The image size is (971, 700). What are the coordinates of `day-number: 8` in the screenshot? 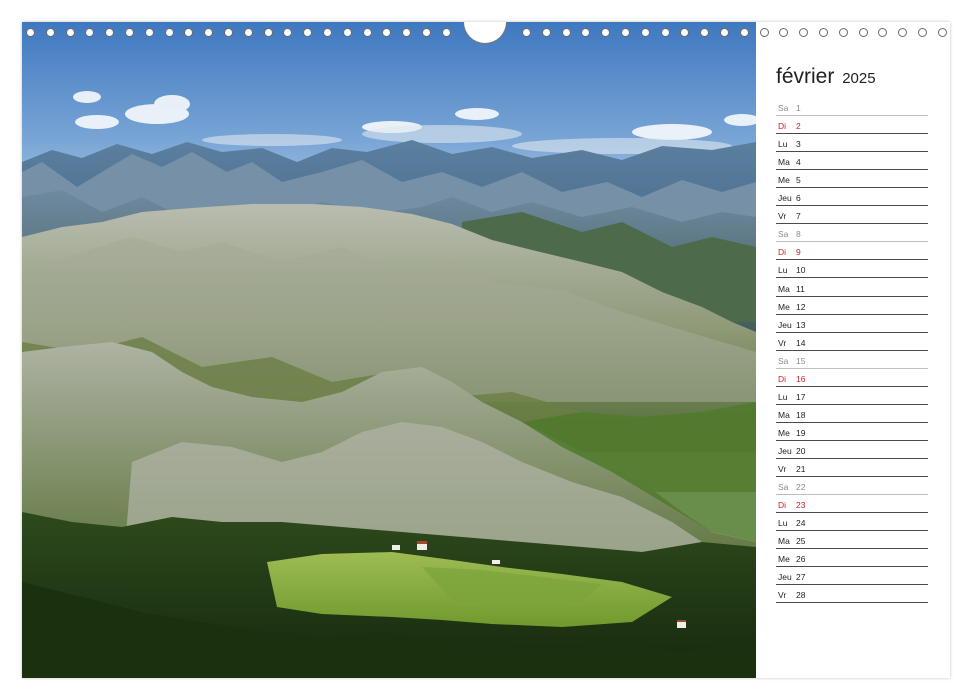 It's located at (798, 234).